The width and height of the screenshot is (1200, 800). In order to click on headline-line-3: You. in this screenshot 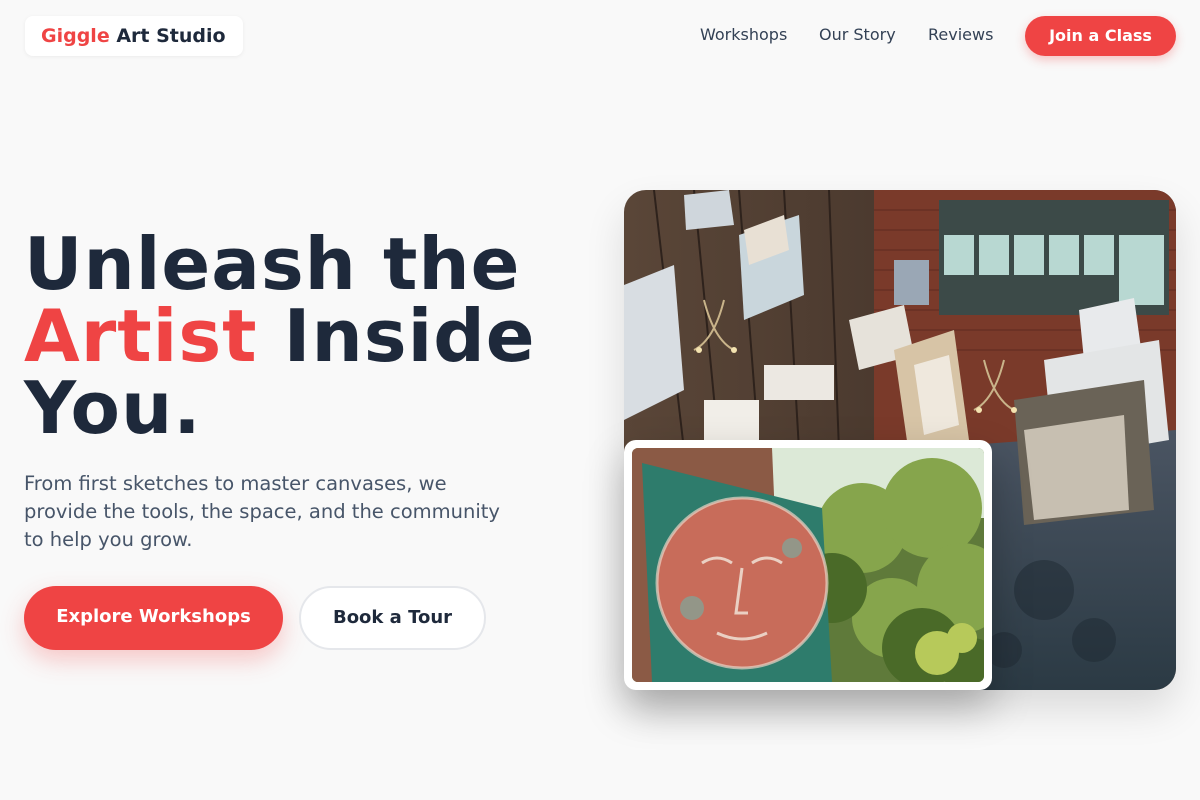, I will do `click(113, 408)`.